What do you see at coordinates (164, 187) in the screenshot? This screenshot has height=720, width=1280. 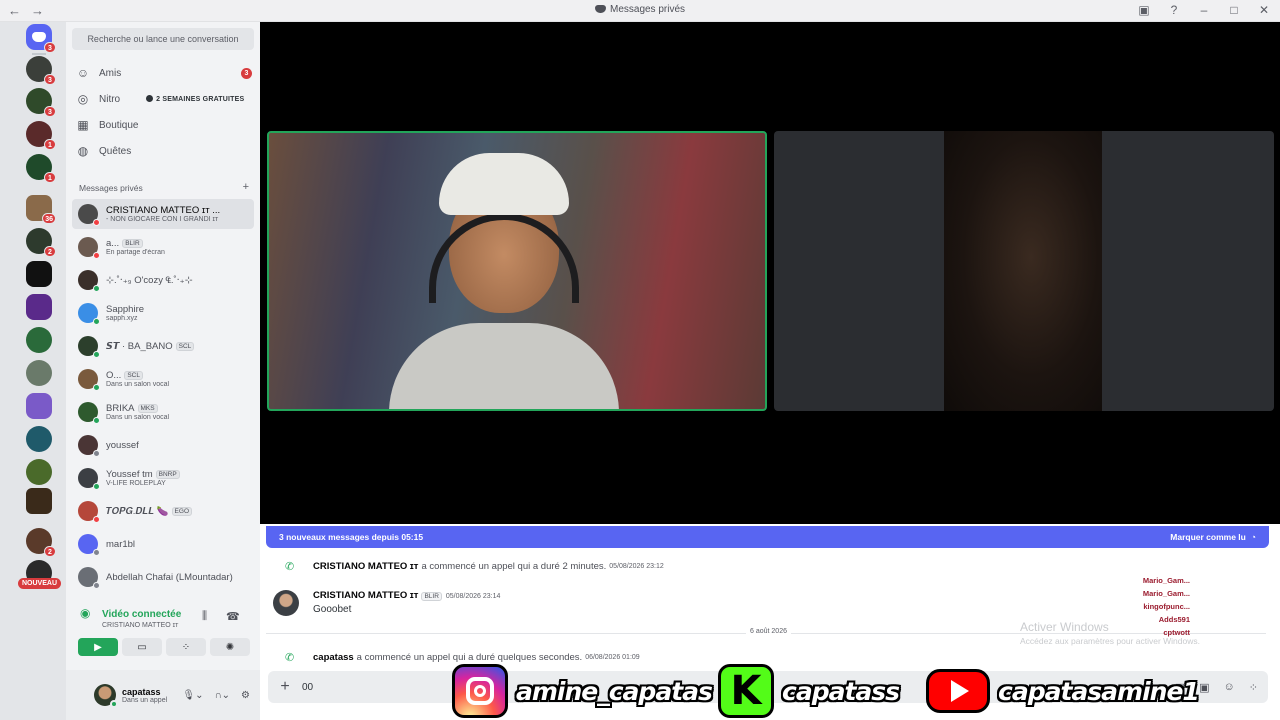 I see `dm-list-header: Messages privés +` at bounding box center [164, 187].